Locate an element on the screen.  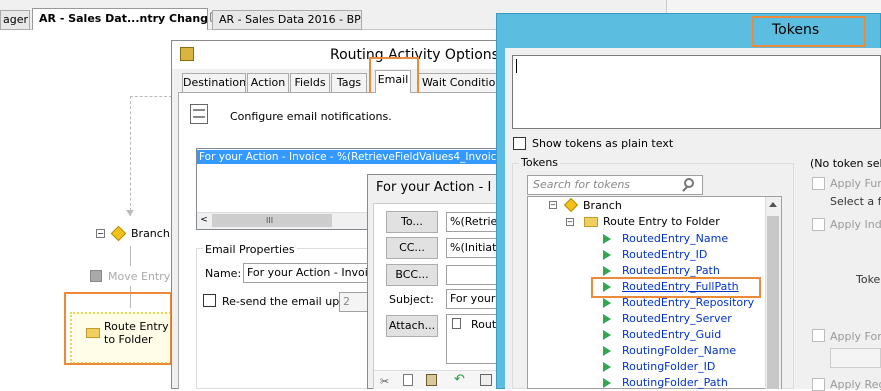
tree-collapse-branch-icon: − is located at coordinates (553, 205).